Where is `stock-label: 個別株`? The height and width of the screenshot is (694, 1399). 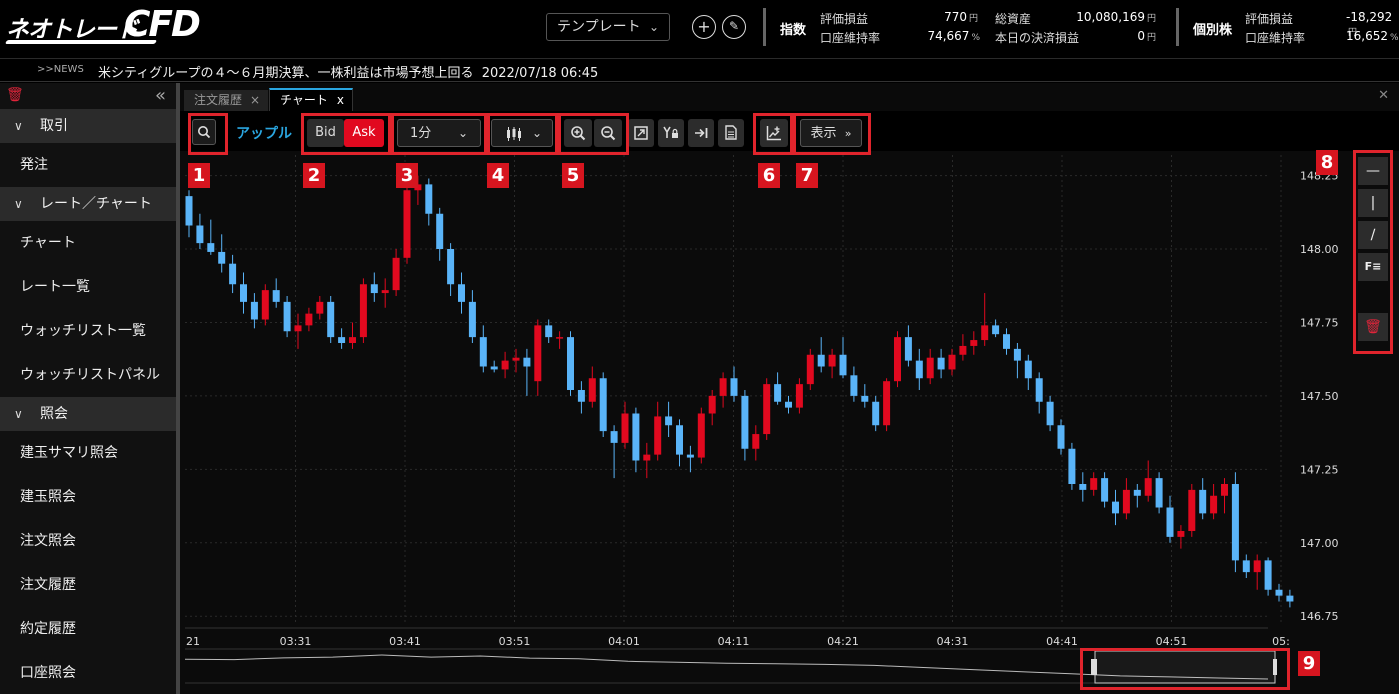 stock-label: 個別株 is located at coordinates (1213, 30).